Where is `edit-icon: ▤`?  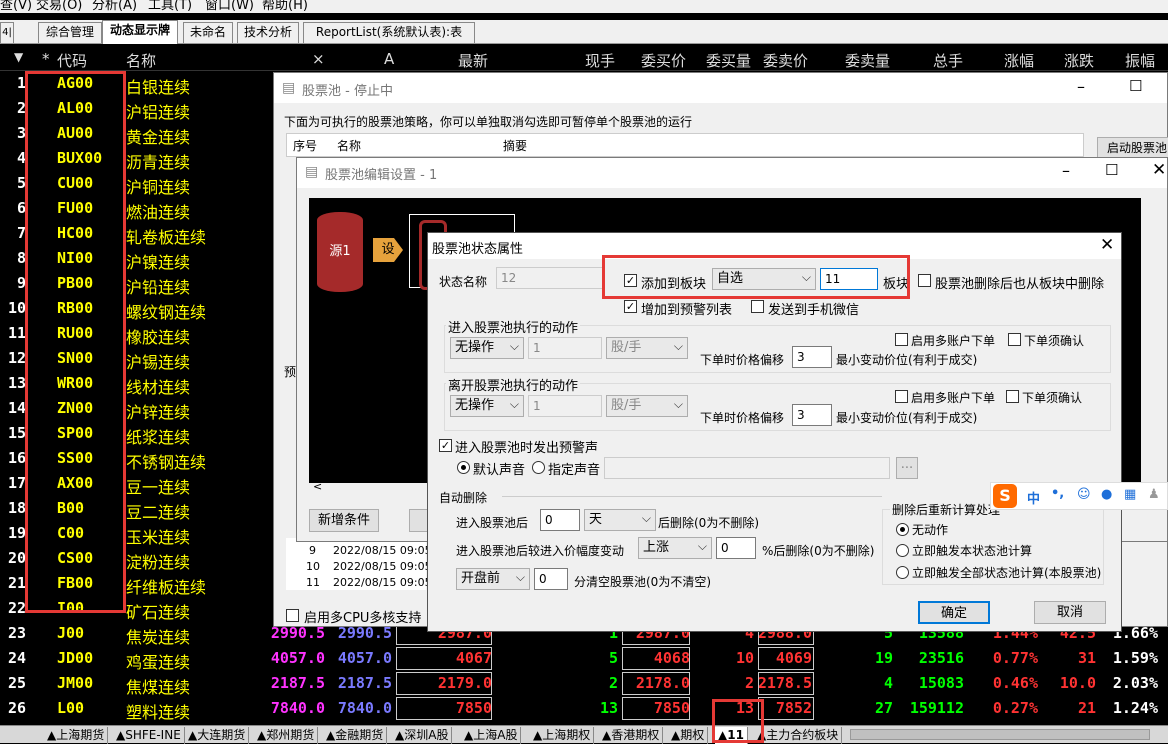
edit-icon: ▤ is located at coordinates (312, 172).